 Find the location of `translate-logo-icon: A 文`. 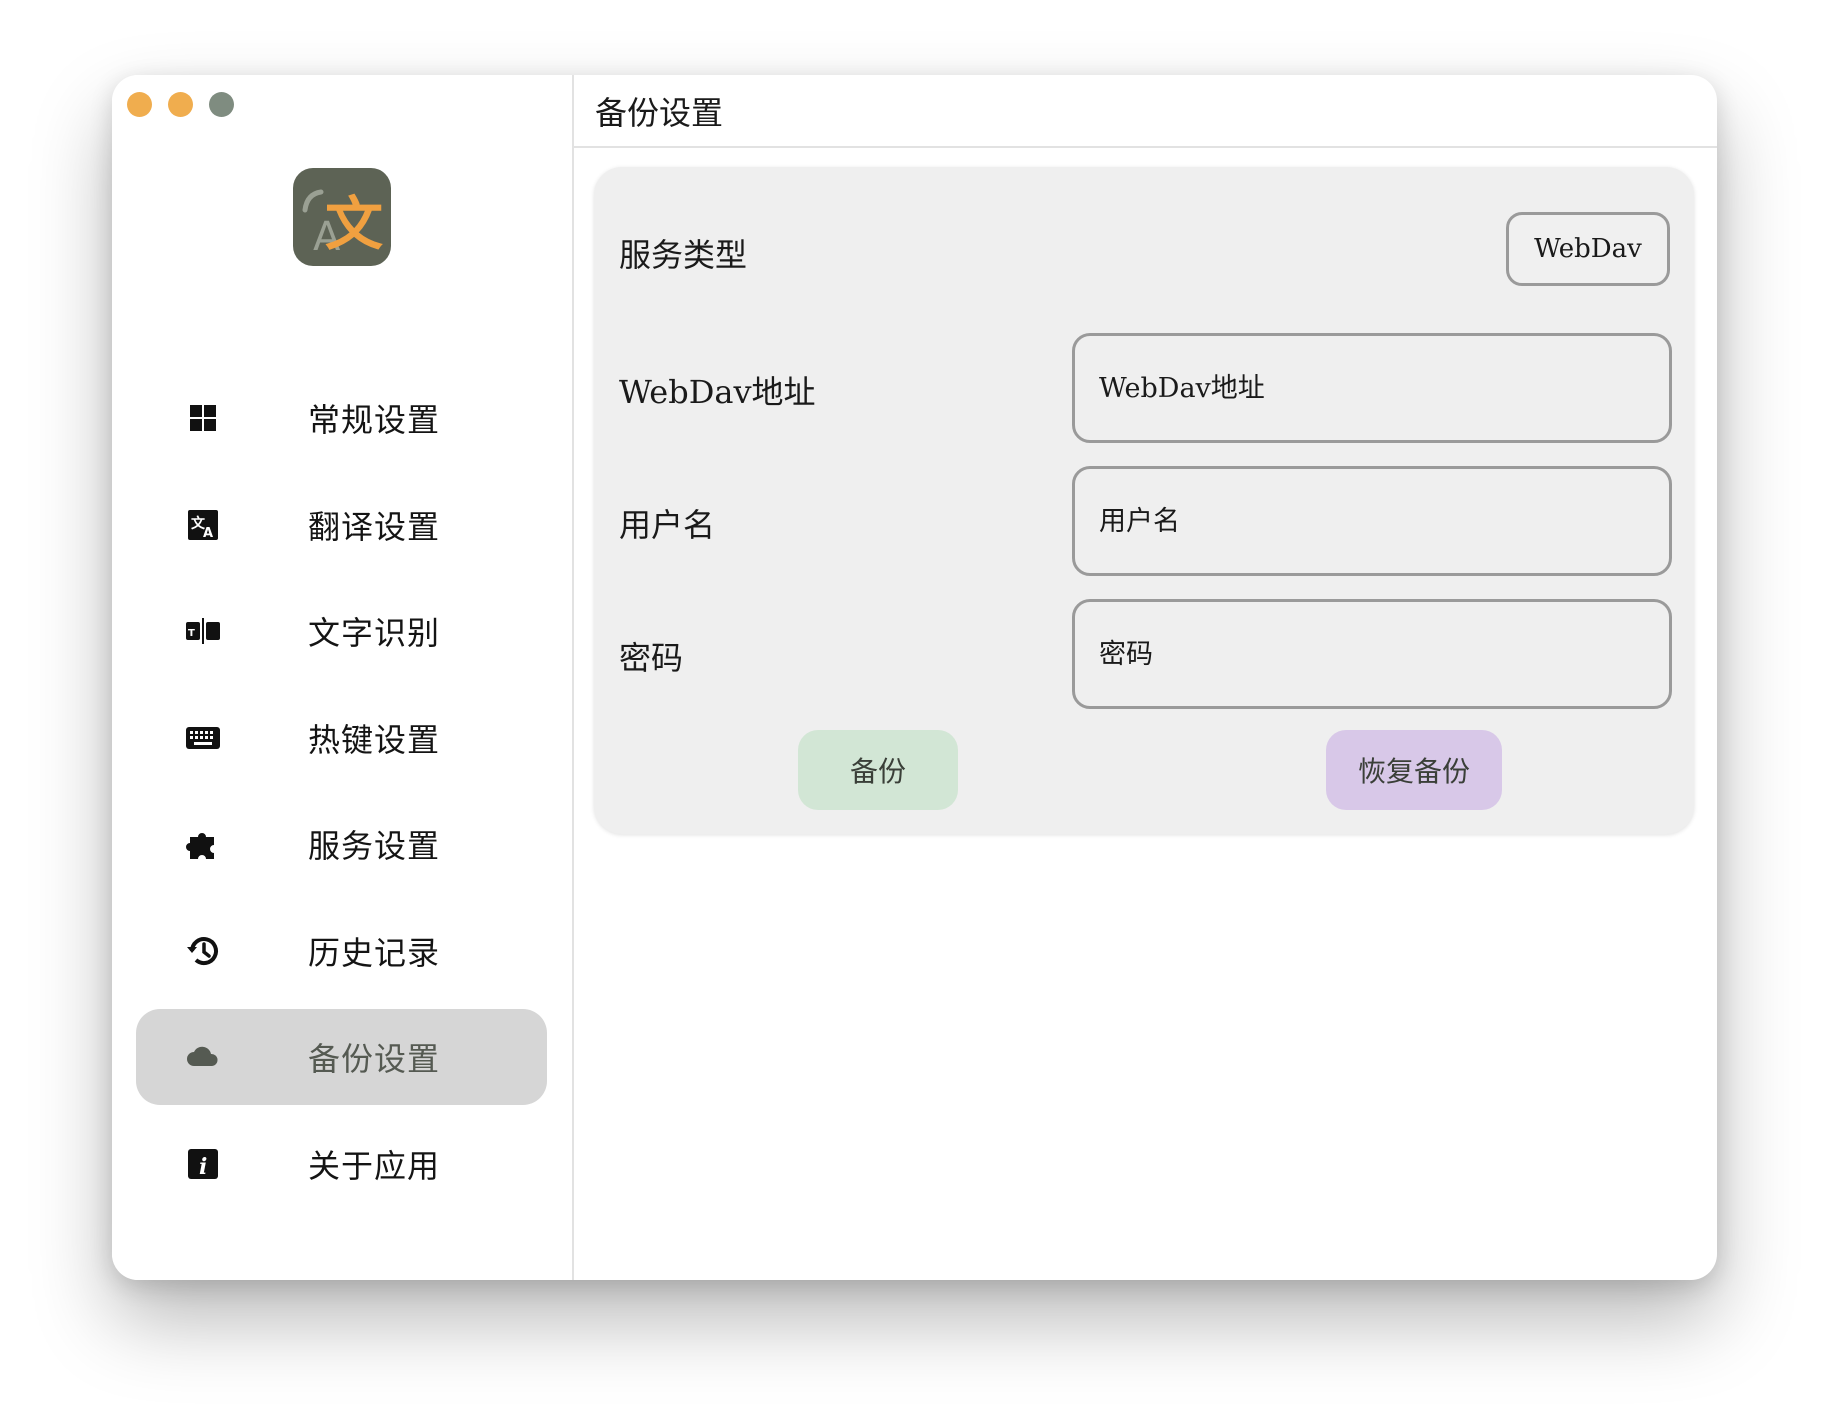

translate-logo-icon: A 文 is located at coordinates (342, 224).